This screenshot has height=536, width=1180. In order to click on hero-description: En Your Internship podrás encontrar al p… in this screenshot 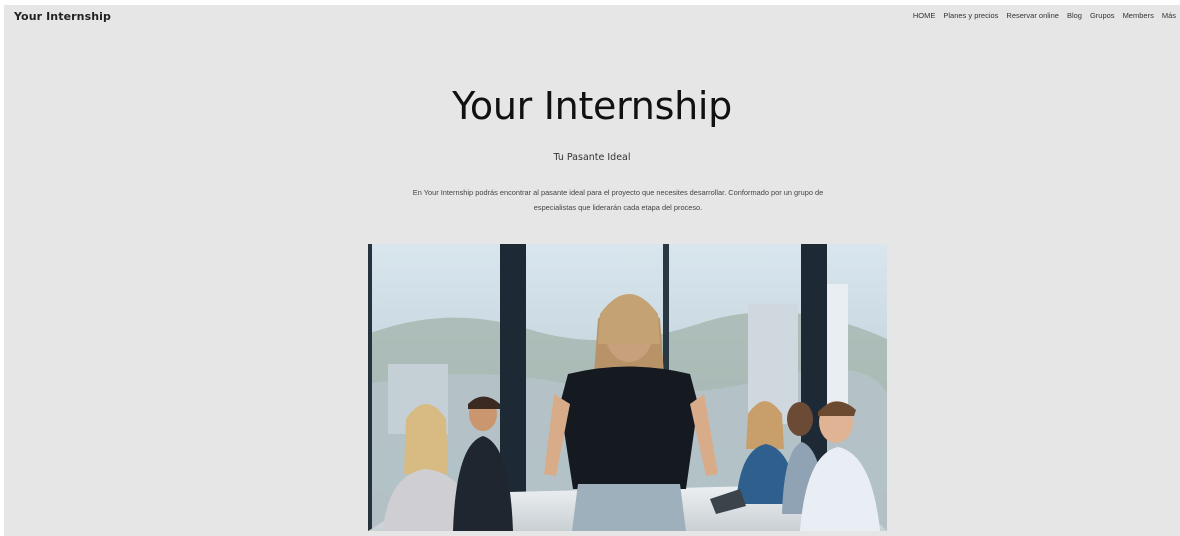, I will do `click(618, 200)`.